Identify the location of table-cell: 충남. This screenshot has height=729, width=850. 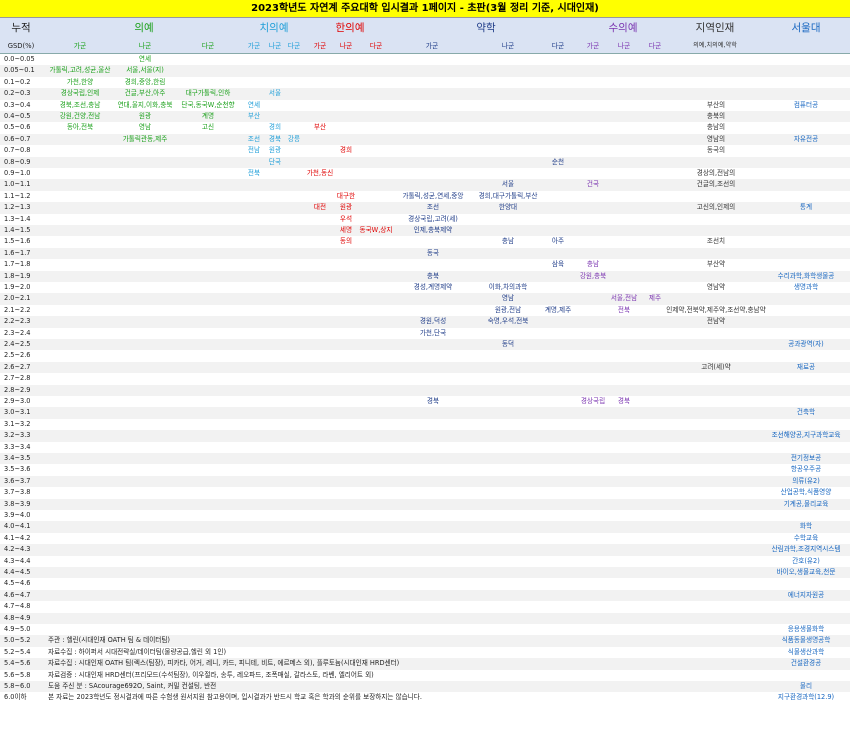
(508, 241).